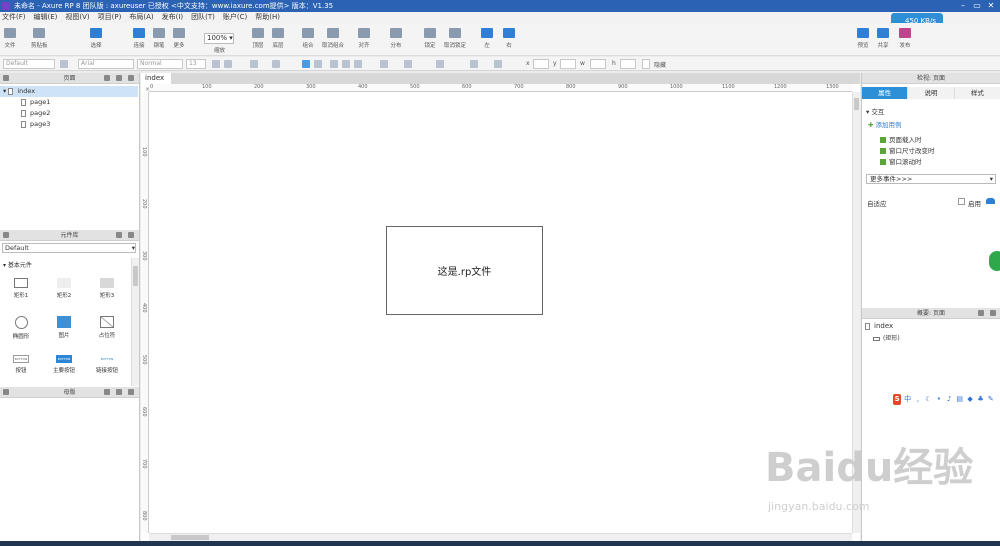 The image size is (1000, 546). Describe the element at coordinates (29, 64) in the screenshot. I see `style-select: Default` at that location.